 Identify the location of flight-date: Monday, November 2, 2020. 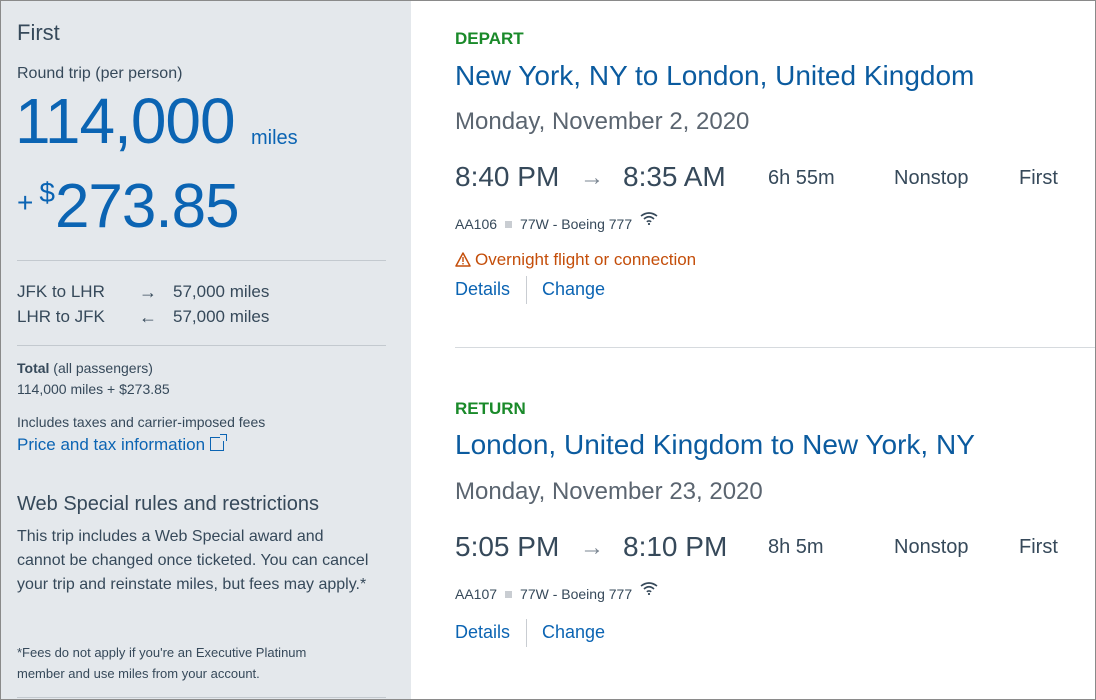
(602, 121).